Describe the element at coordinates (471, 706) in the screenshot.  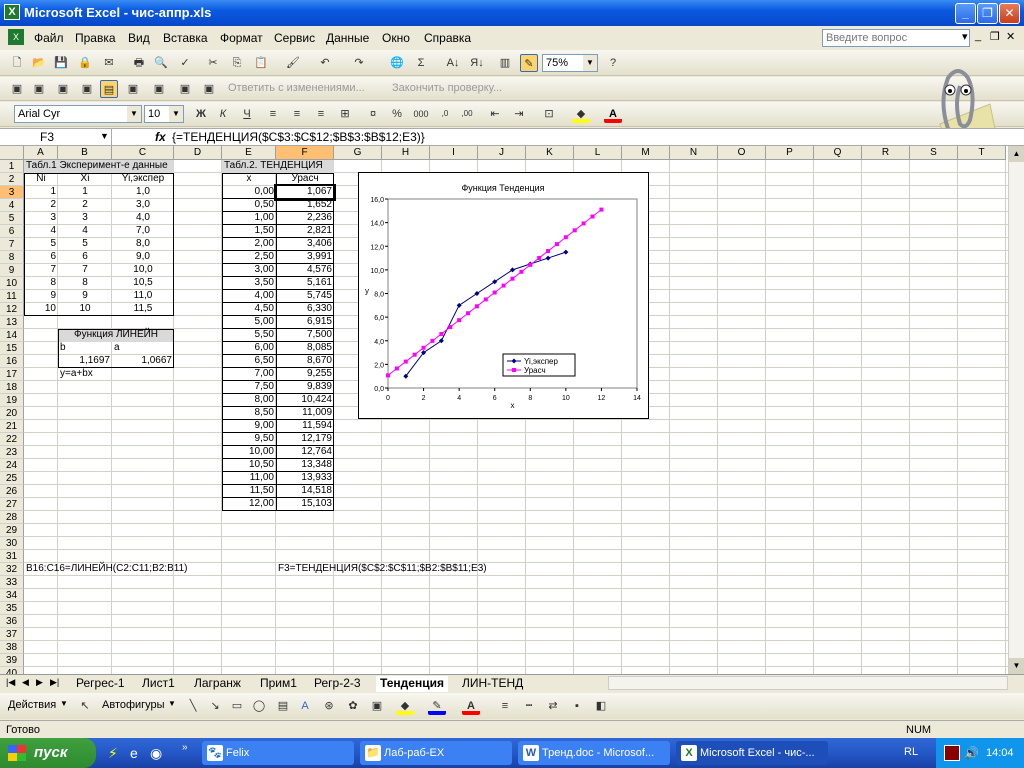
I see `draw-font-color-icon: A` at that location.